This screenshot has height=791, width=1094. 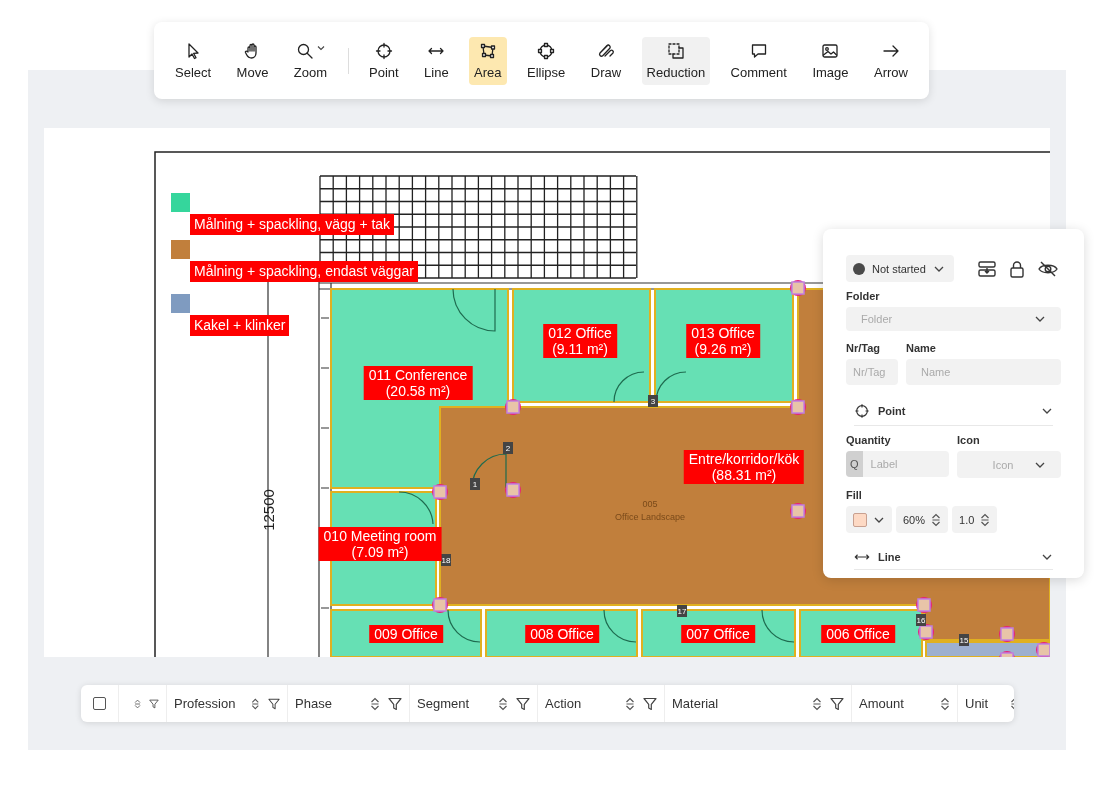 I want to click on line-width-stepper: 1.0, so click(x=975, y=519).